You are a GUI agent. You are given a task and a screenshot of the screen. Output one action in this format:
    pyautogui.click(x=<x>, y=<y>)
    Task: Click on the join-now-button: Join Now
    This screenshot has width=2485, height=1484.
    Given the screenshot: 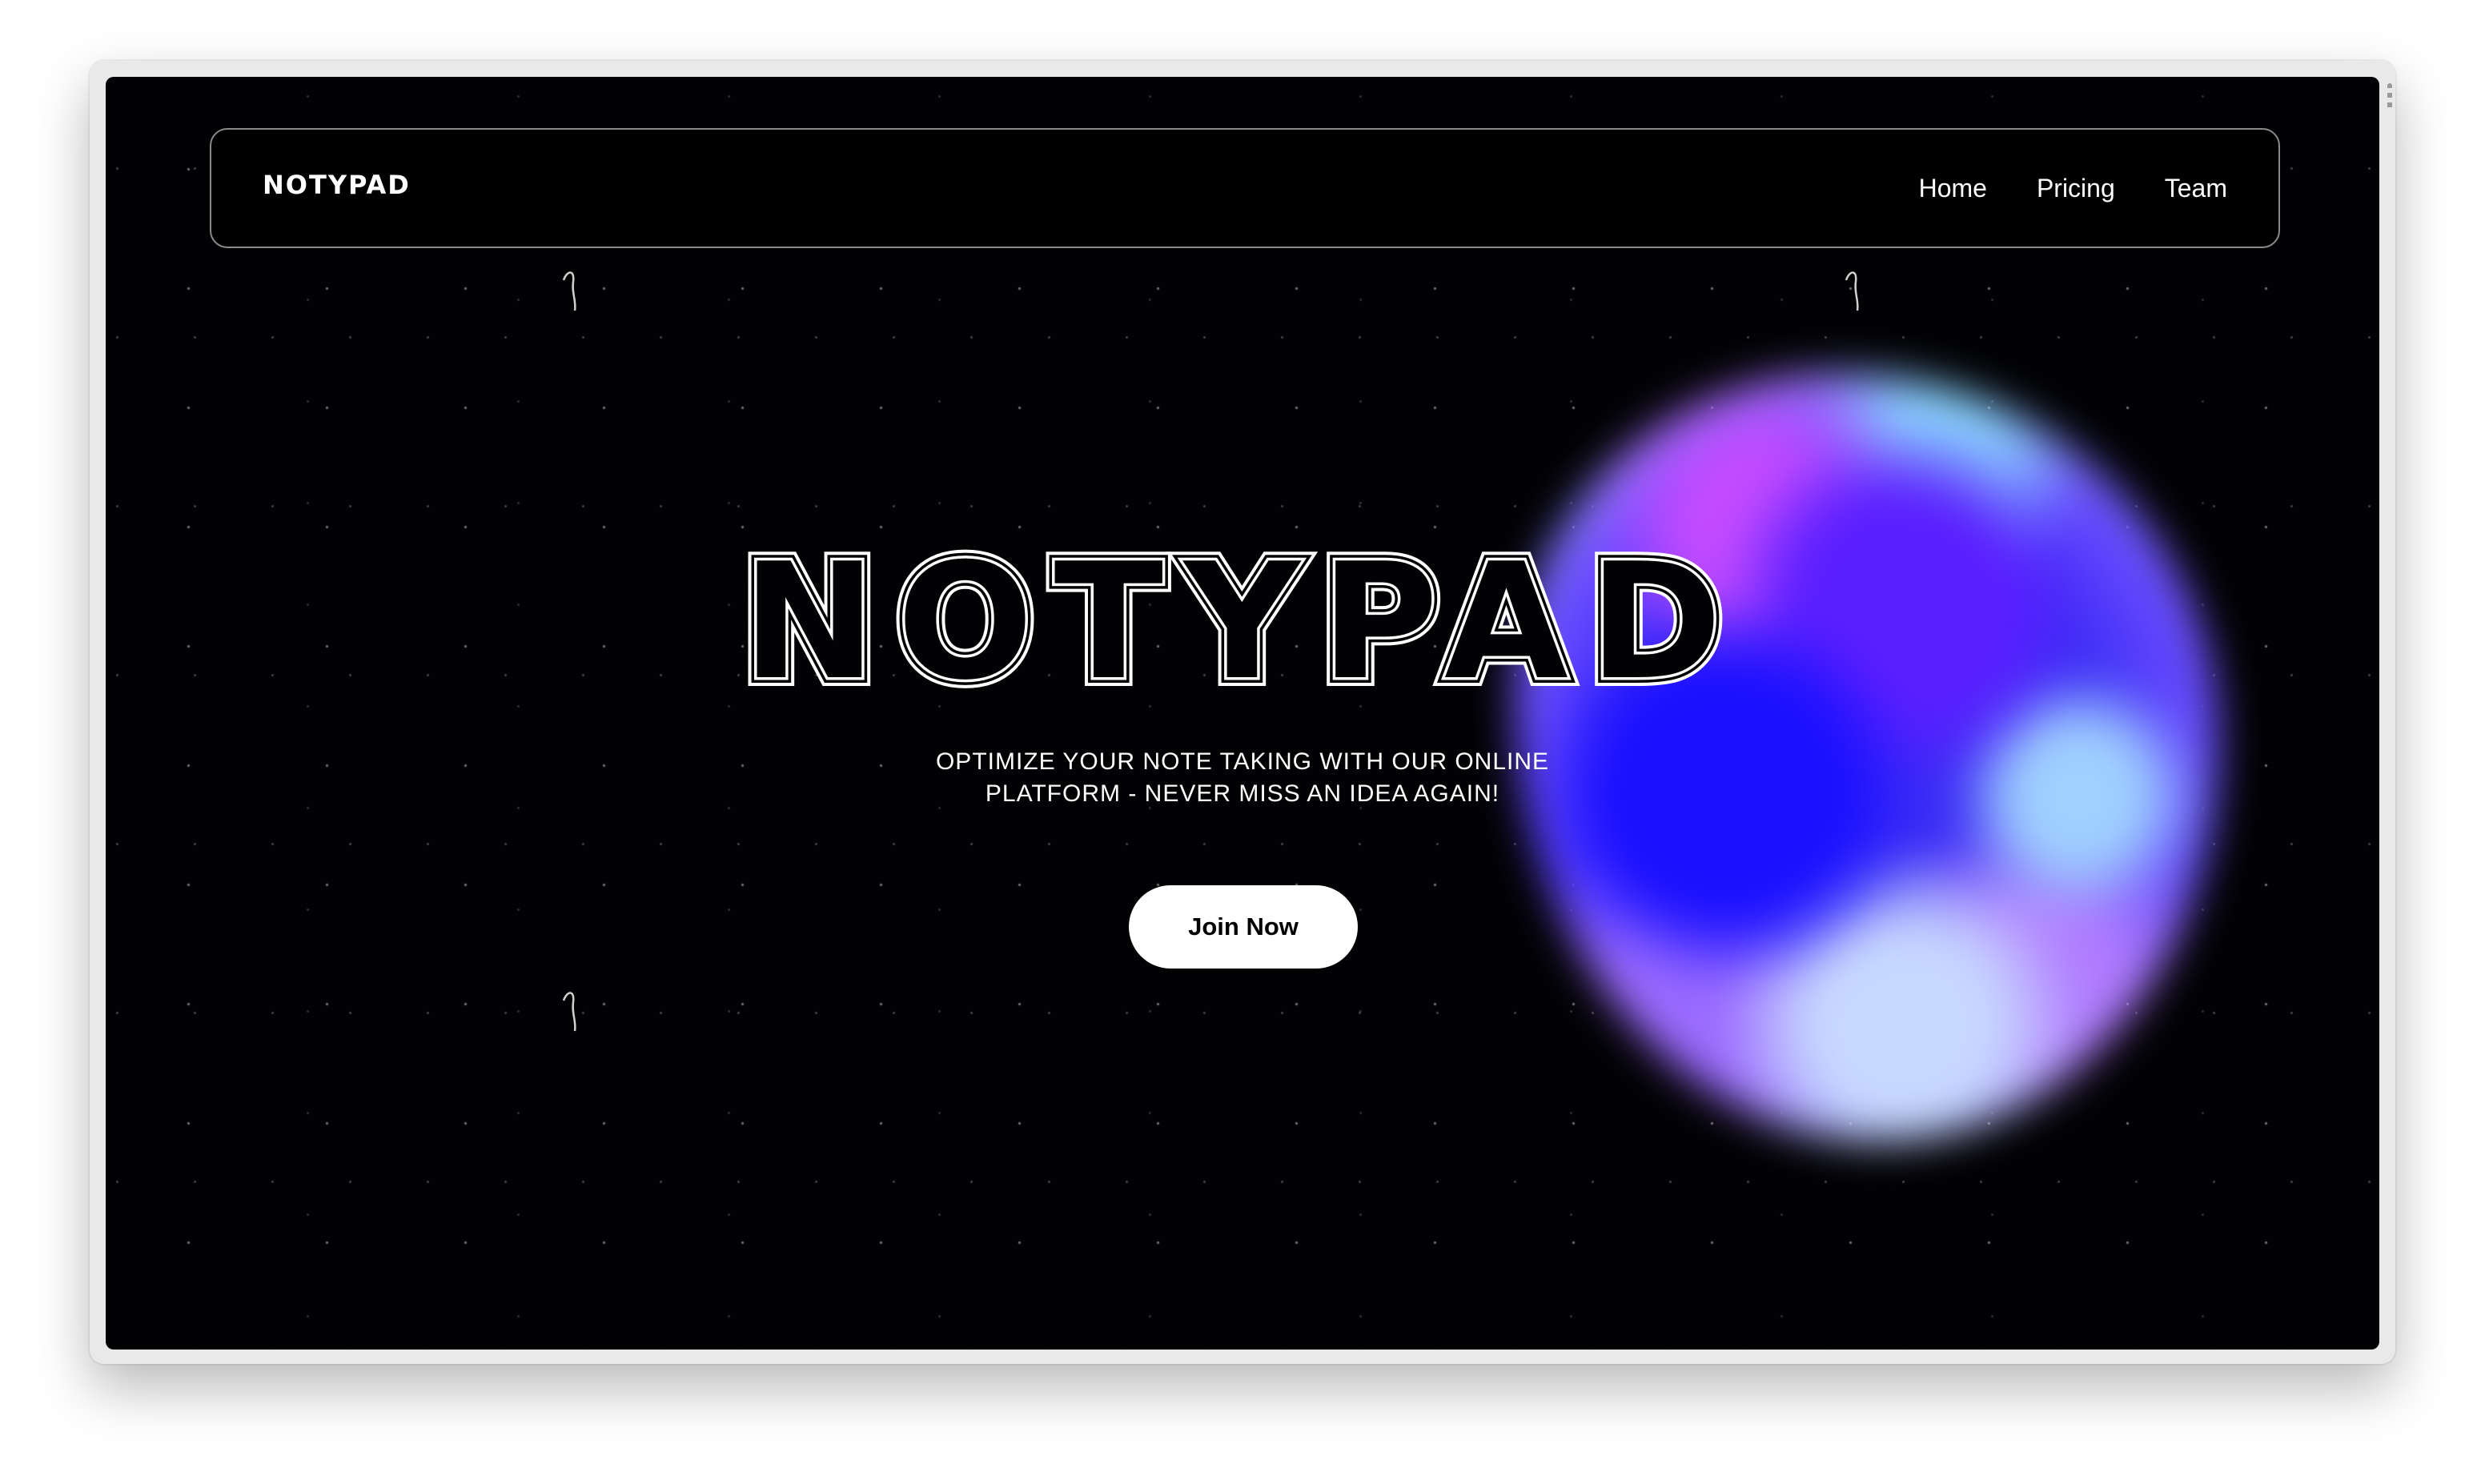 What is the action you would take?
    pyautogui.click(x=1243, y=927)
    